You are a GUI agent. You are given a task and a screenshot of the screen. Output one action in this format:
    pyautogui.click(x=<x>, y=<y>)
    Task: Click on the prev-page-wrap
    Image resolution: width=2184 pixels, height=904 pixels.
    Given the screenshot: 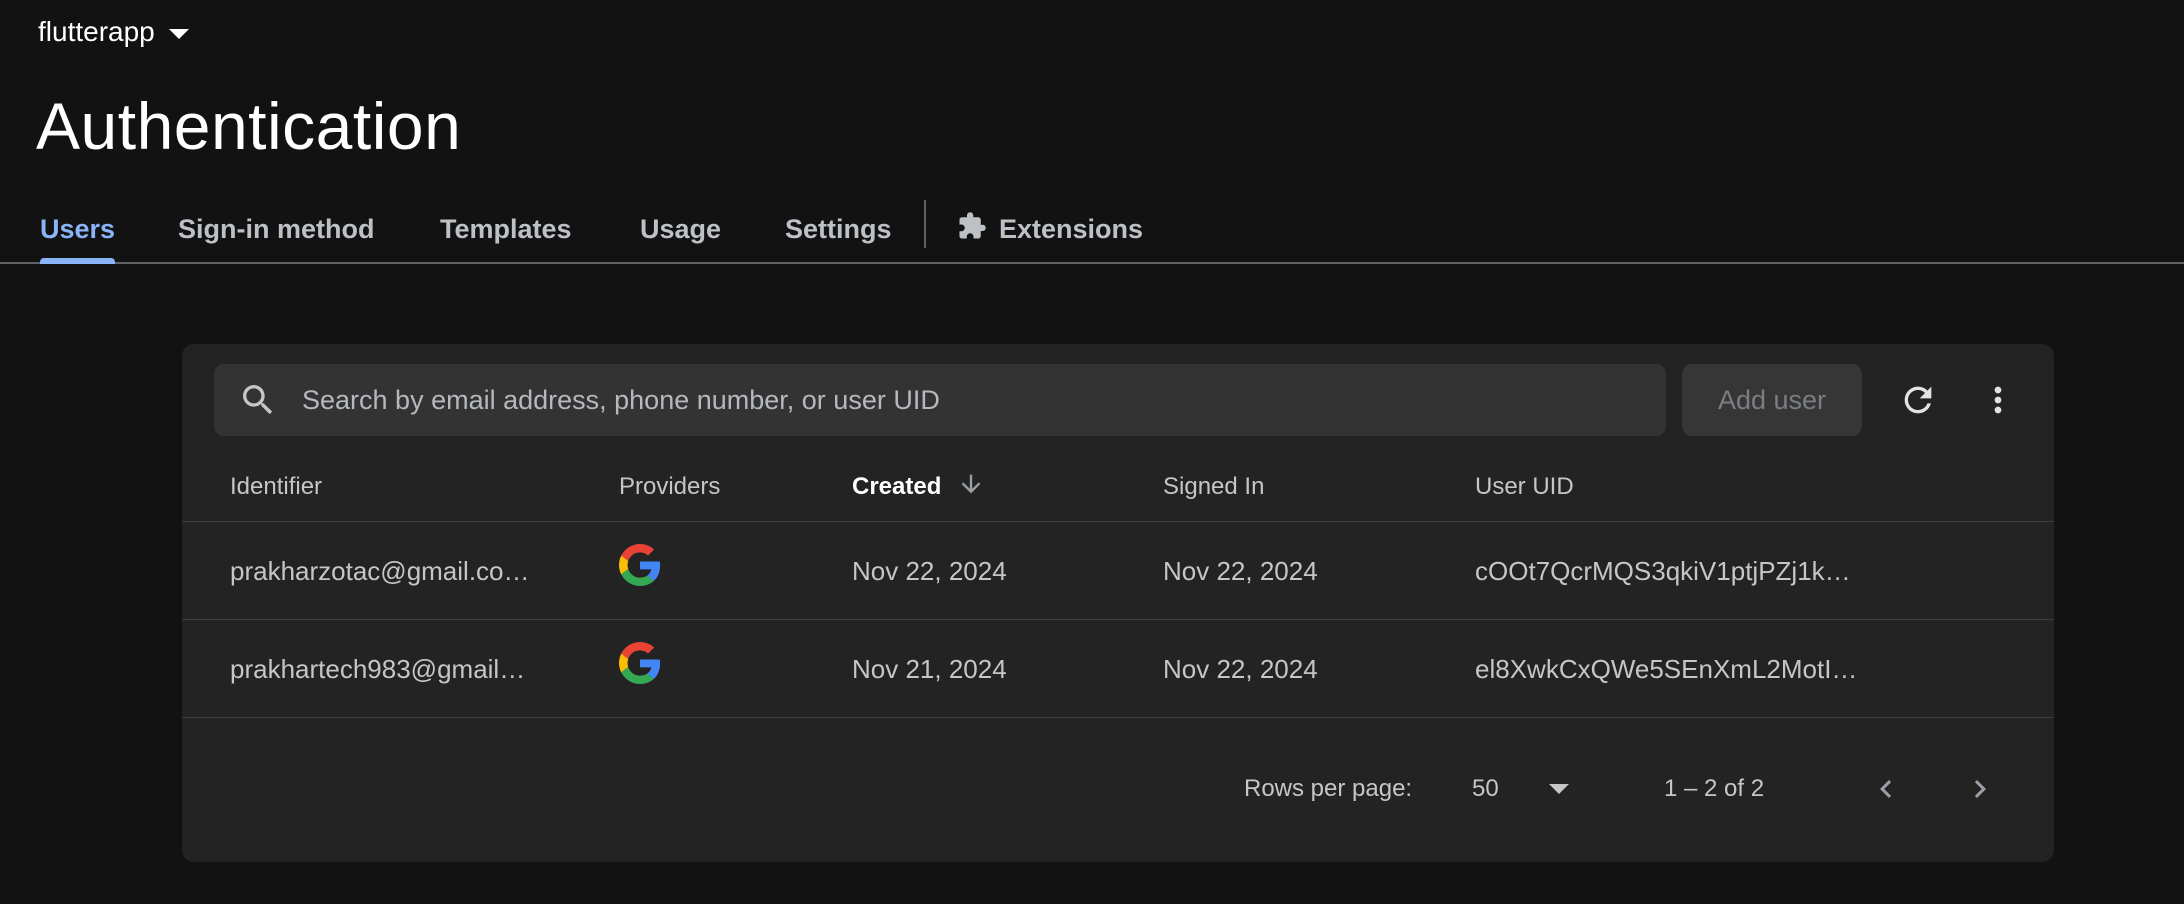 What is the action you would take?
    pyautogui.click(x=1886, y=789)
    